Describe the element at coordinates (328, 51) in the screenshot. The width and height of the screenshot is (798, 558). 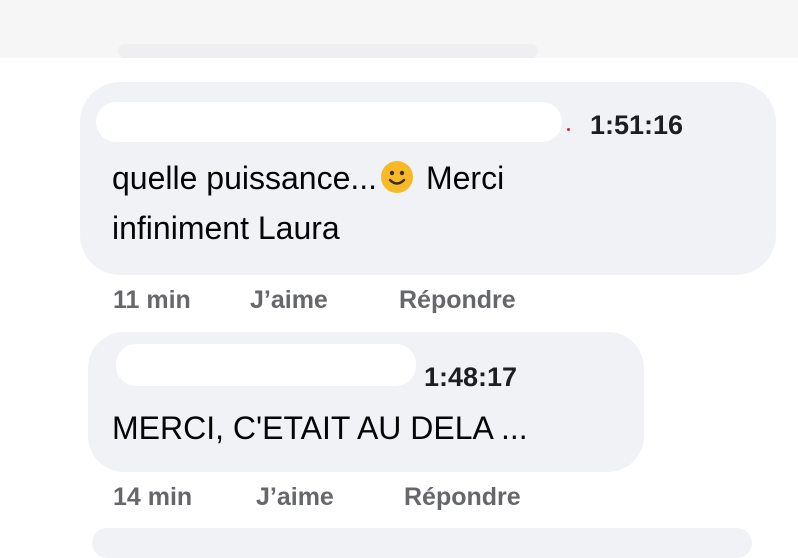
I see `cropped-text-remnant` at that location.